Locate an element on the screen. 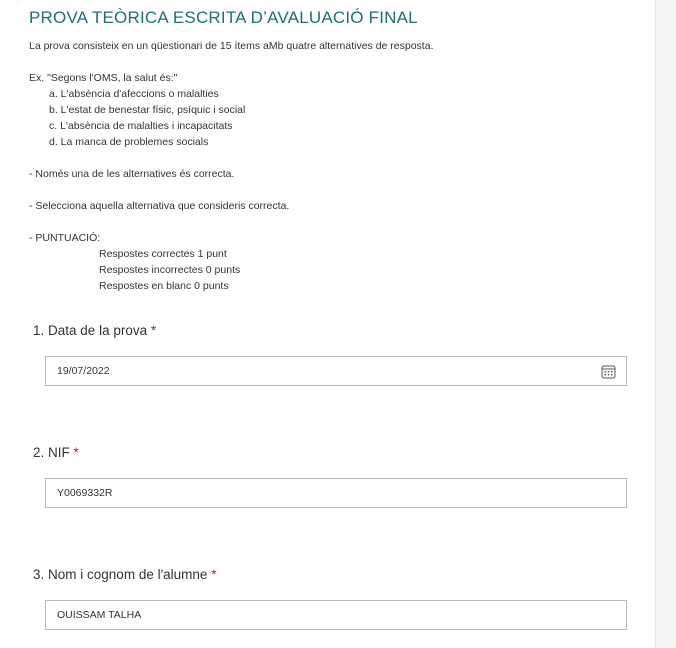 The image size is (676, 648). scoring-correct: Respostes correctes 1 punt is located at coordinates (163, 254).